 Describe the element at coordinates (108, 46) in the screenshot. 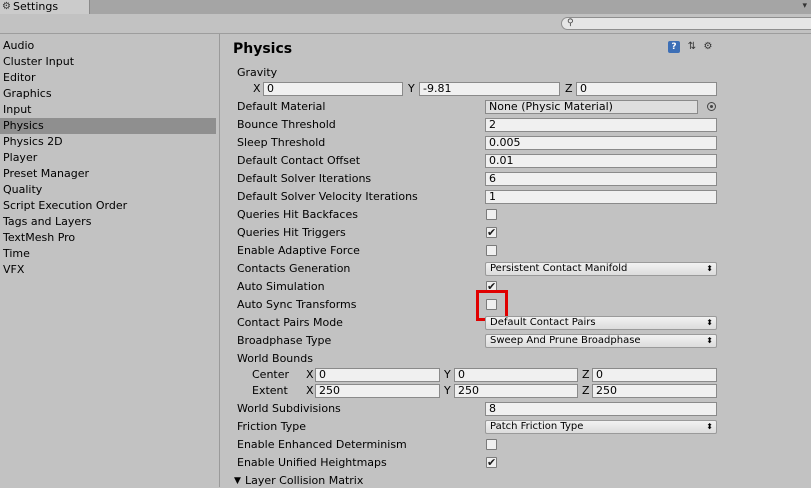

I see `sidebar-item-audio: Audio` at that location.